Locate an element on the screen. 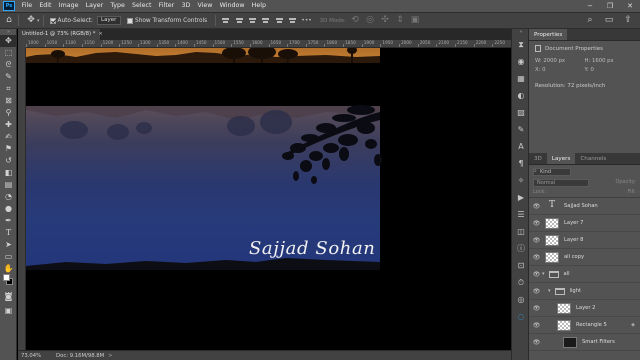 The width and height of the screenshot is (640, 360). menu-select: Select is located at coordinates (141, 6).